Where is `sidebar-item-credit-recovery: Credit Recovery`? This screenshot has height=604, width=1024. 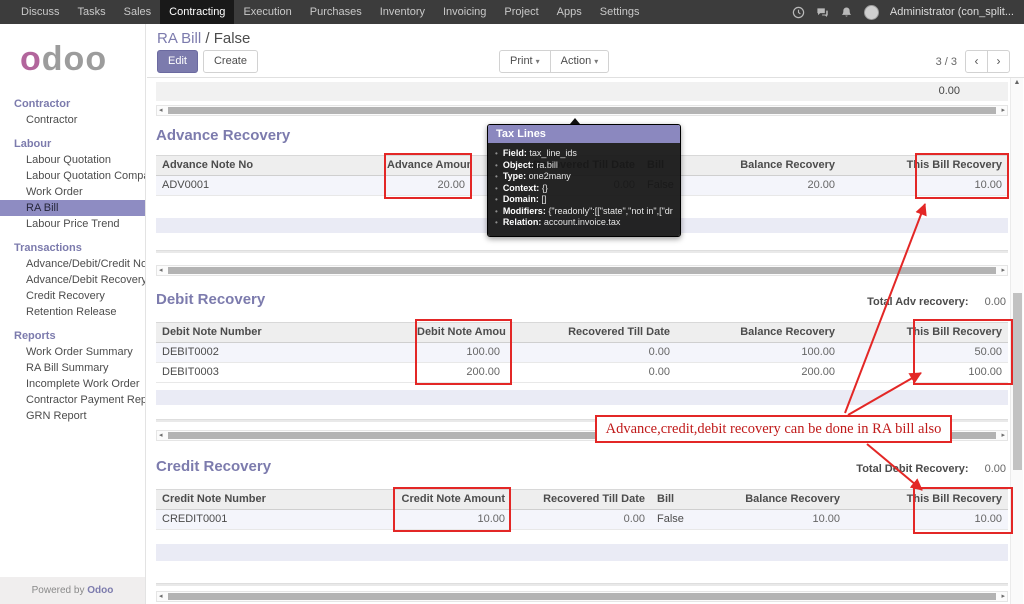 sidebar-item-credit-recovery: Credit Recovery is located at coordinates (72, 296).